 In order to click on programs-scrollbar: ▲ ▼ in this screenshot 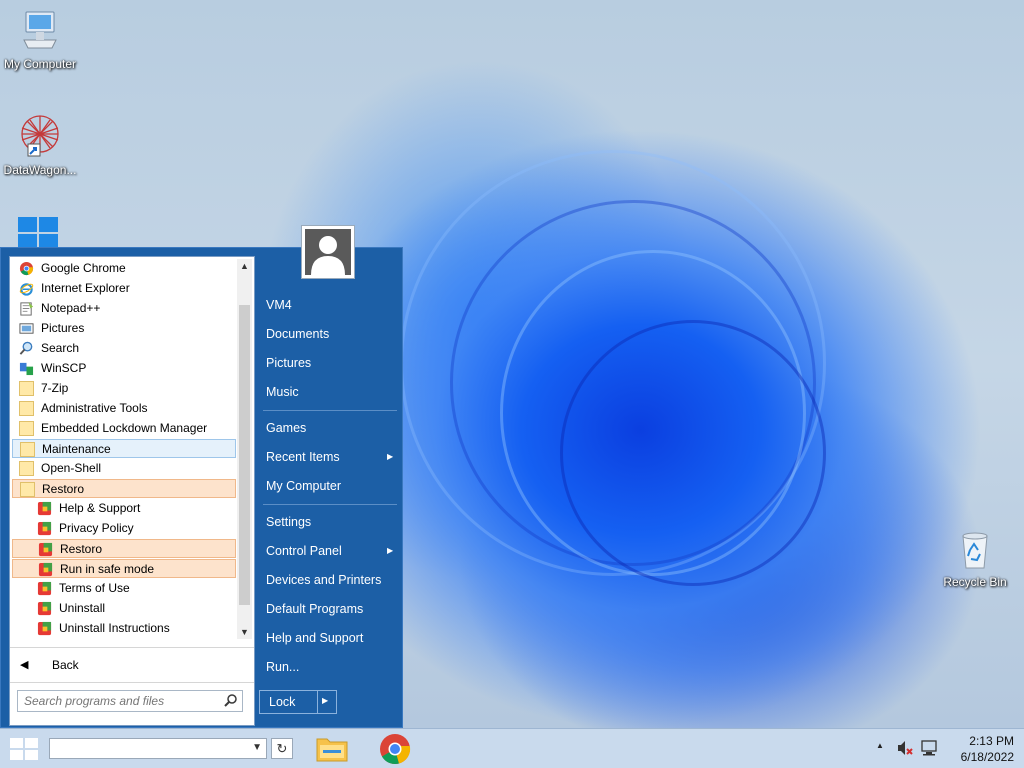, I will do `click(244, 449)`.